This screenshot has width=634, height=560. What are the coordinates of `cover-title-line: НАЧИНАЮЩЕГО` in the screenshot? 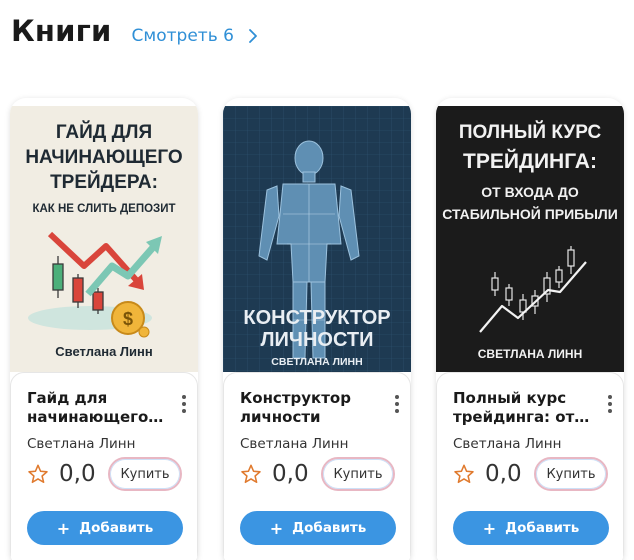 It's located at (103, 157).